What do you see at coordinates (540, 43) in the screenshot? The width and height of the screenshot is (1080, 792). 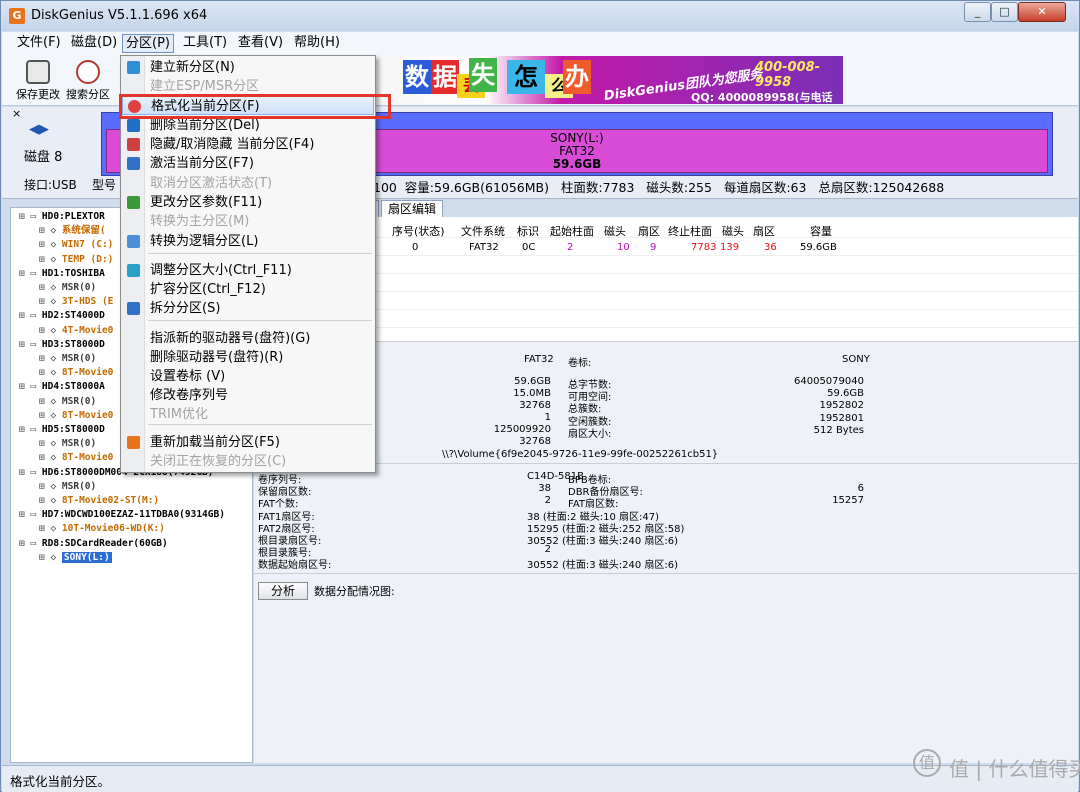 I see `menu-bar: 文件(F) 磁盘(D) 分区(P) 工具(T) 查看(V) 帮助(H)` at bounding box center [540, 43].